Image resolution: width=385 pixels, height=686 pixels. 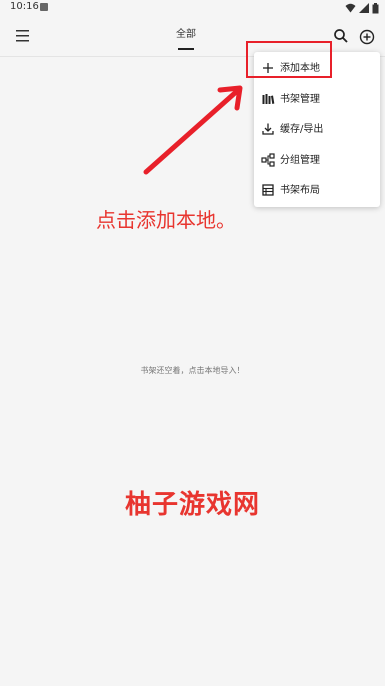 I want to click on menu-item-bookshelf-layout: 书架布局, so click(x=317, y=190).